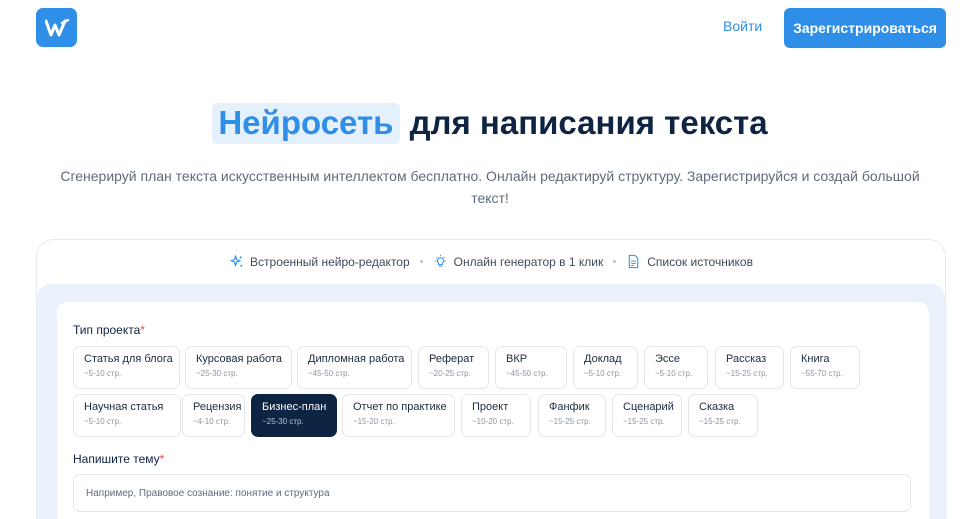 This screenshot has width=980, height=519. I want to click on feature-generator: Онлайн генератор в 1 клик, so click(518, 261).